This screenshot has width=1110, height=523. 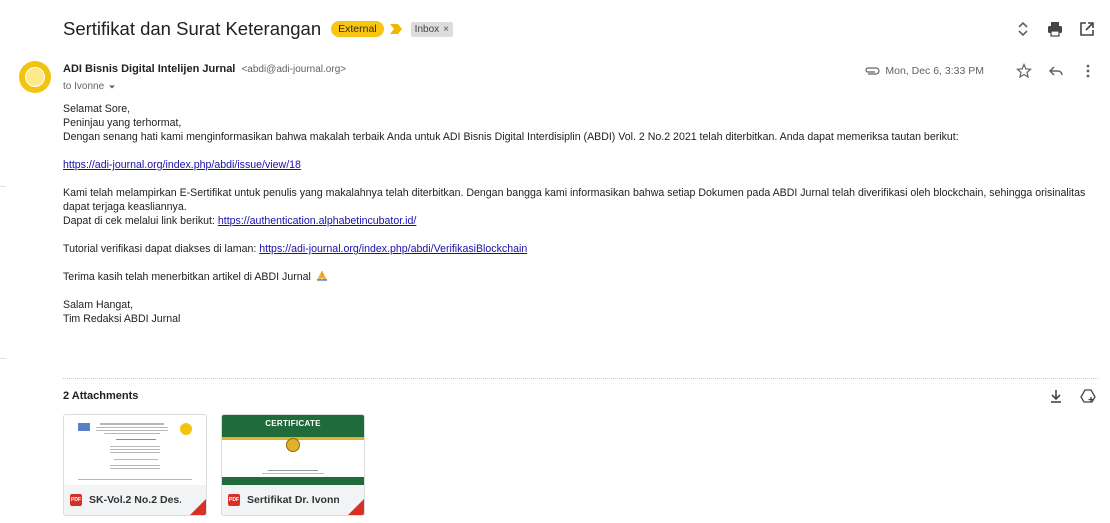 I want to click on external-label: External, so click(x=357, y=29).